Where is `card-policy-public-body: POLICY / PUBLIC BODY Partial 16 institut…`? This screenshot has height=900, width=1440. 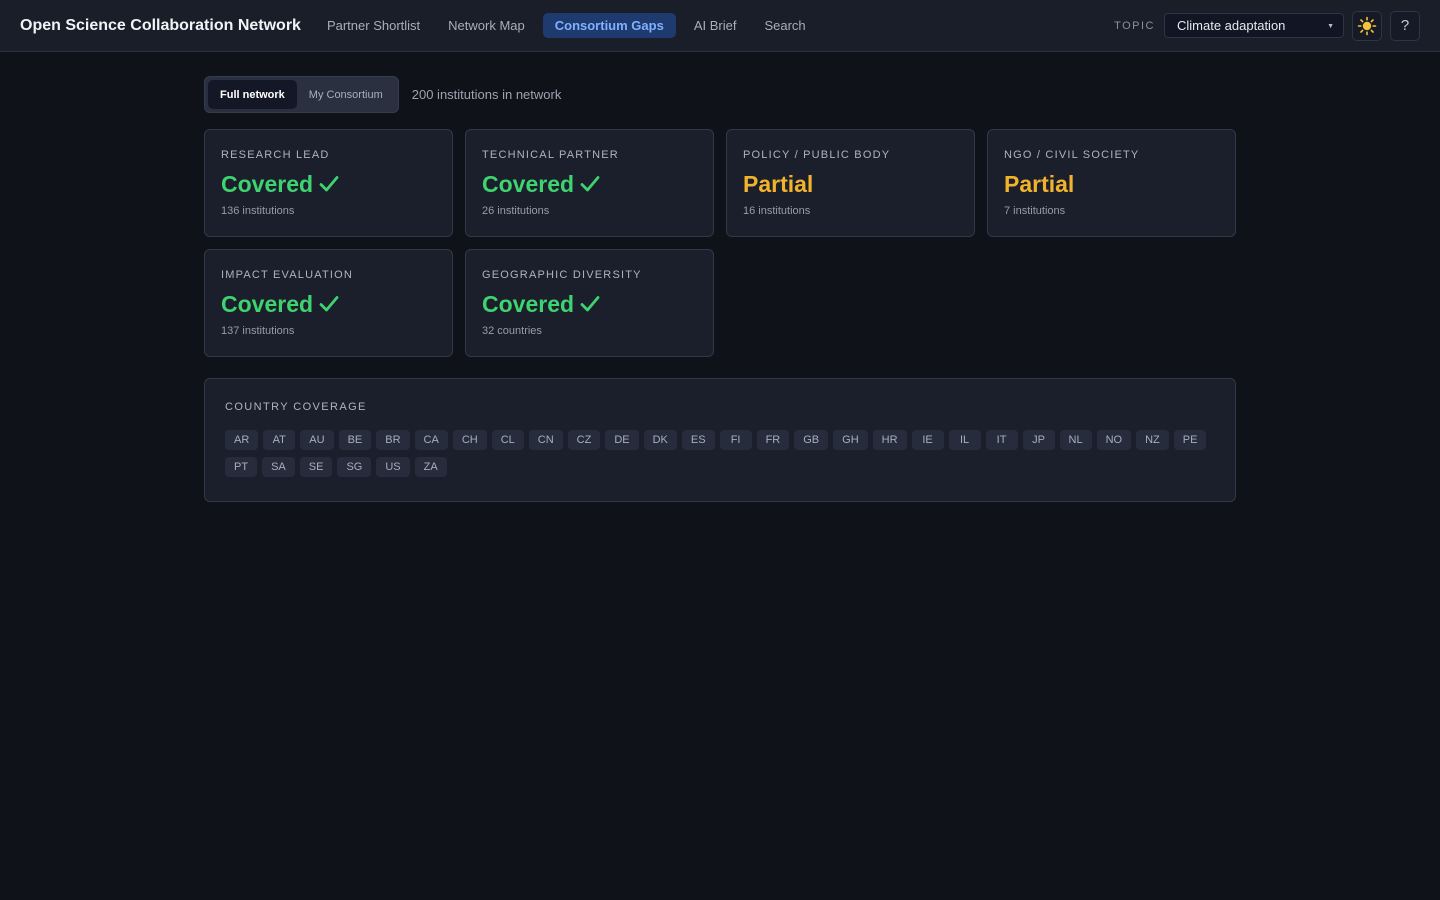 card-policy-public-body: POLICY / PUBLIC BODY Partial 16 institut… is located at coordinates (850, 183).